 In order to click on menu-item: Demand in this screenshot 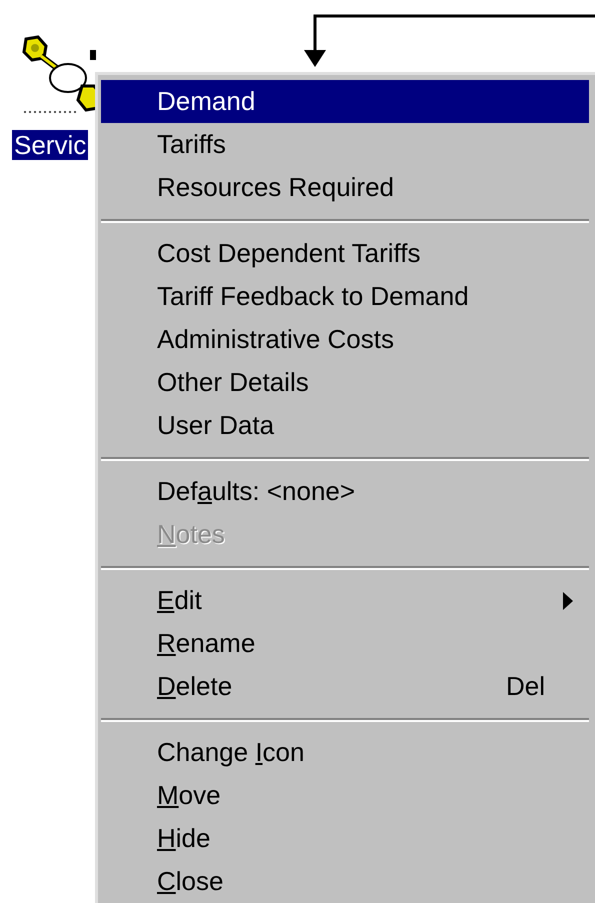, I will do `click(345, 101)`.